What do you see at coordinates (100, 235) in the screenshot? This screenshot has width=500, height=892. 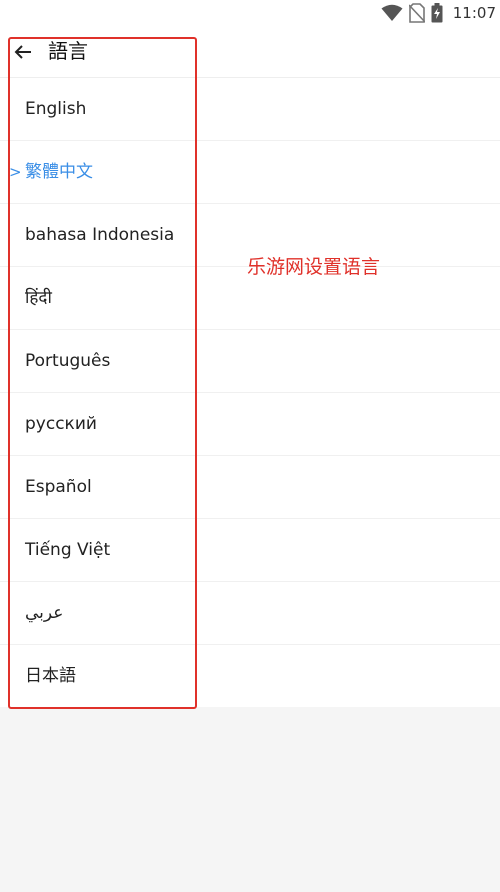 I see `language-label: bahasa Indonesia` at bounding box center [100, 235].